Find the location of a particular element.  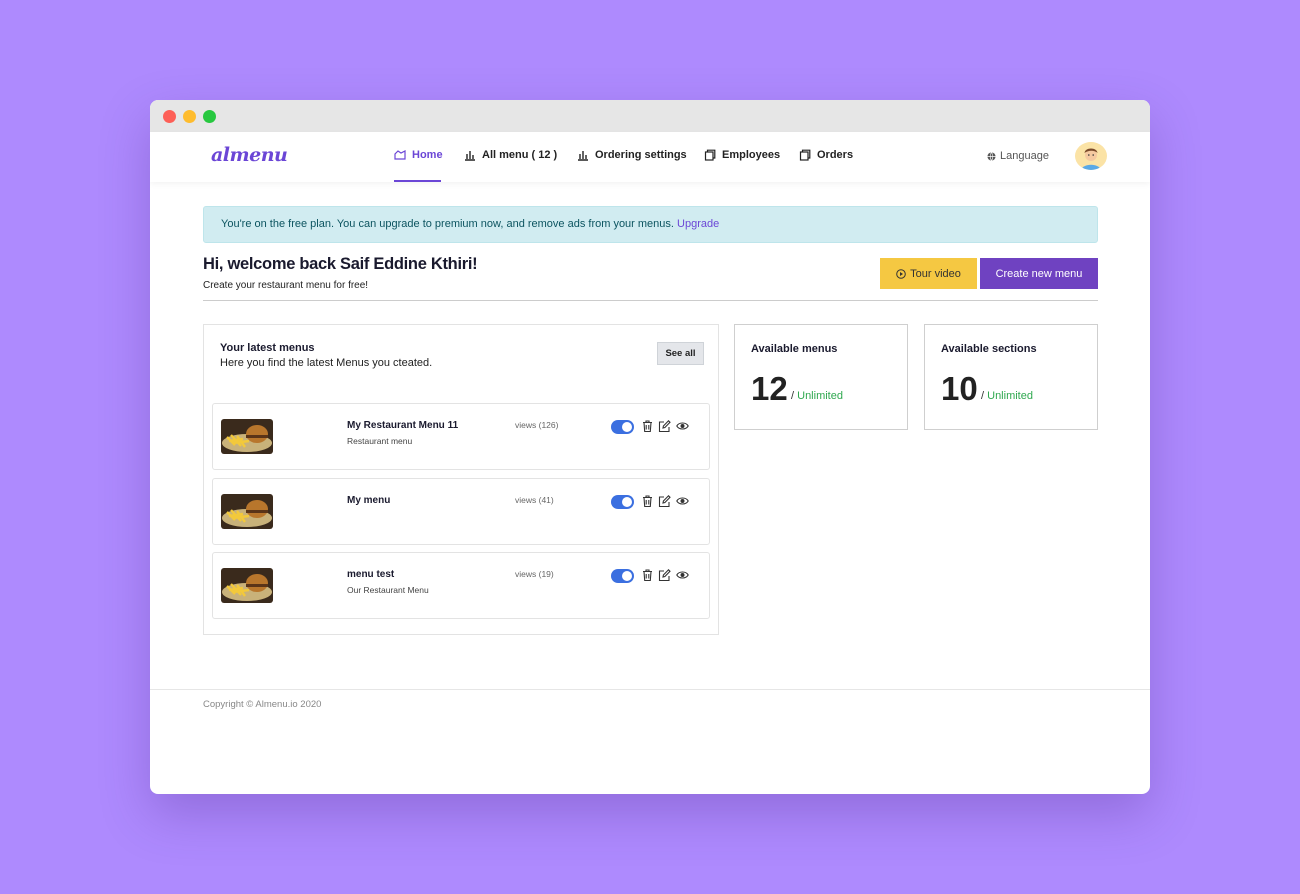

avatar-icon is located at coordinates (1091, 156).